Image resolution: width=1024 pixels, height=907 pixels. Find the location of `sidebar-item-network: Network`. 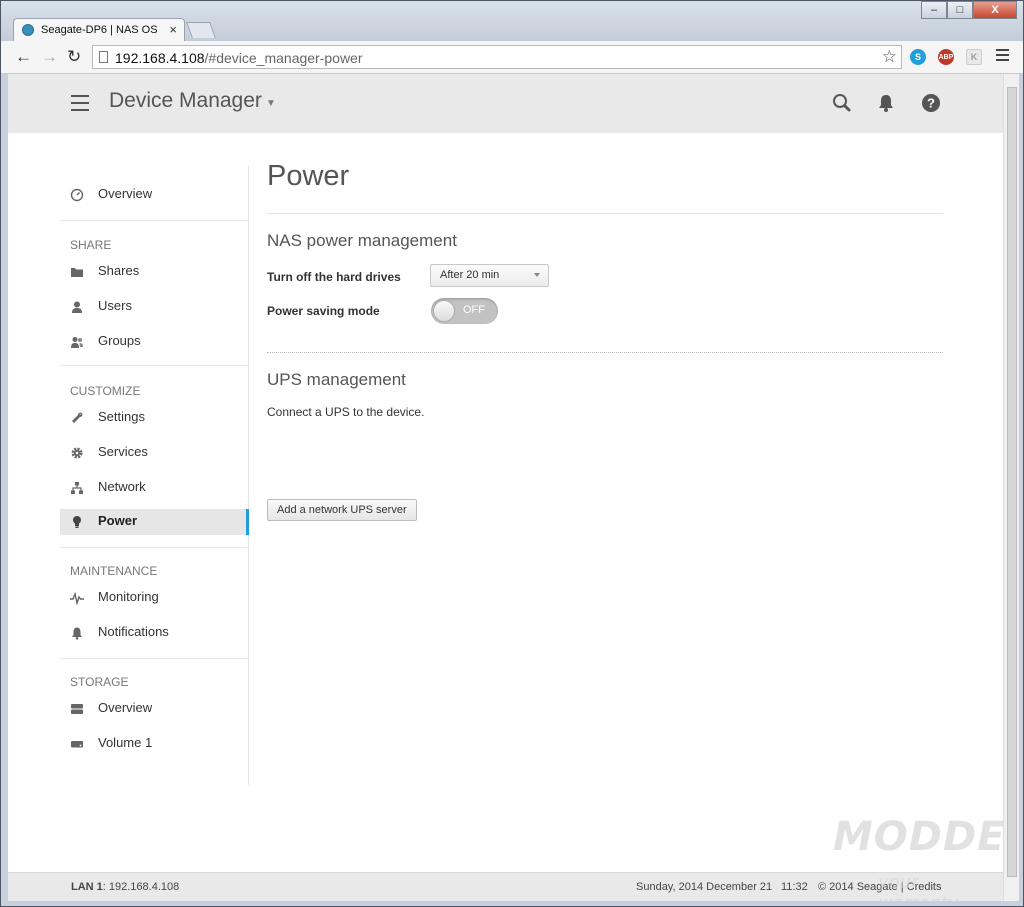

sidebar-item-network: Network is located at coordinates (154, 488).